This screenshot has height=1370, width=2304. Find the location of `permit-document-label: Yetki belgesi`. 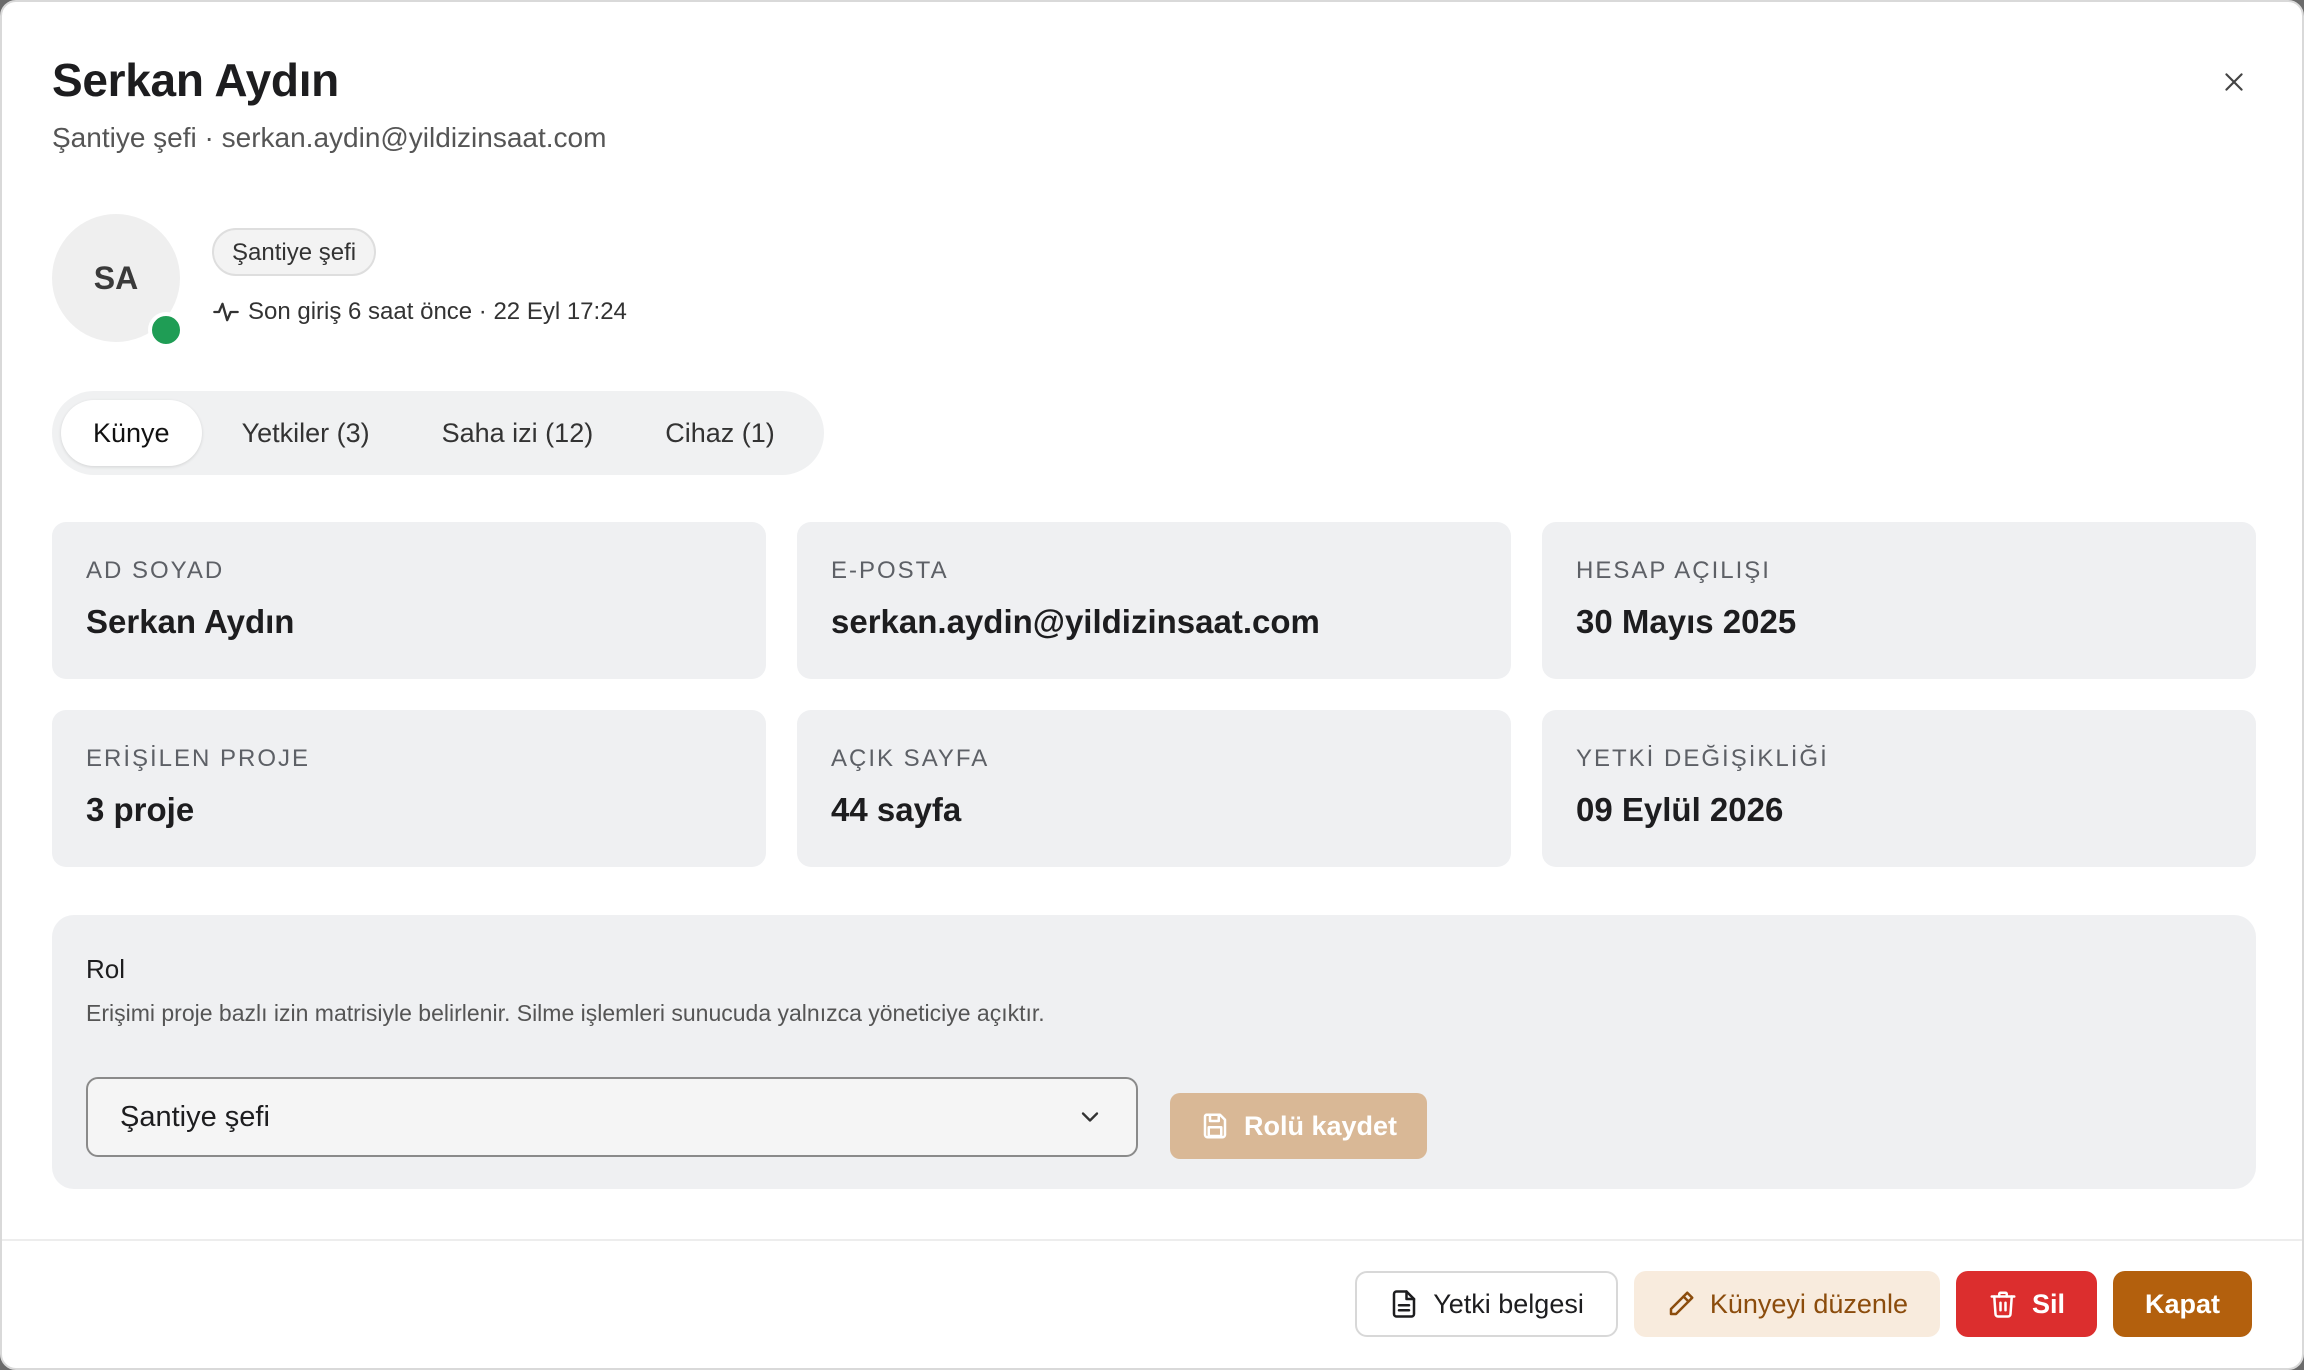

permit-document-label: Yetki belgesi is located at coordinates (1508, 1303).